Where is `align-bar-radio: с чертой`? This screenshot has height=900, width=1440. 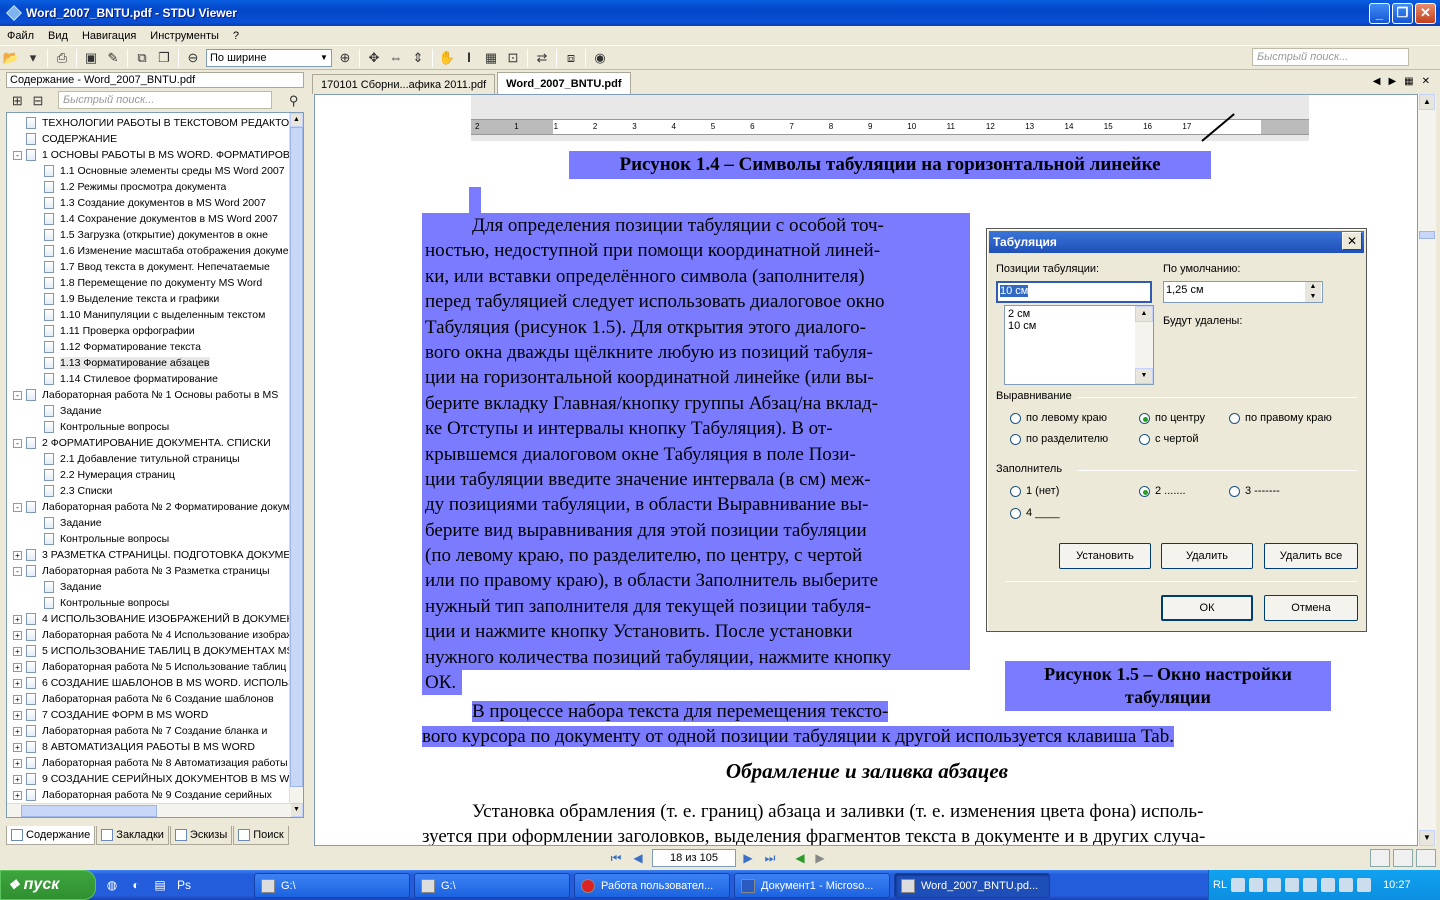
align-bar-radio: с чертой is located at coordinates (1168, 439).